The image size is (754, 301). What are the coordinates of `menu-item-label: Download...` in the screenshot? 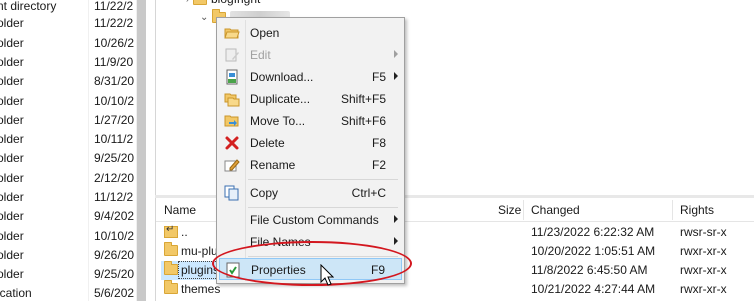 It's located at (282, 77).